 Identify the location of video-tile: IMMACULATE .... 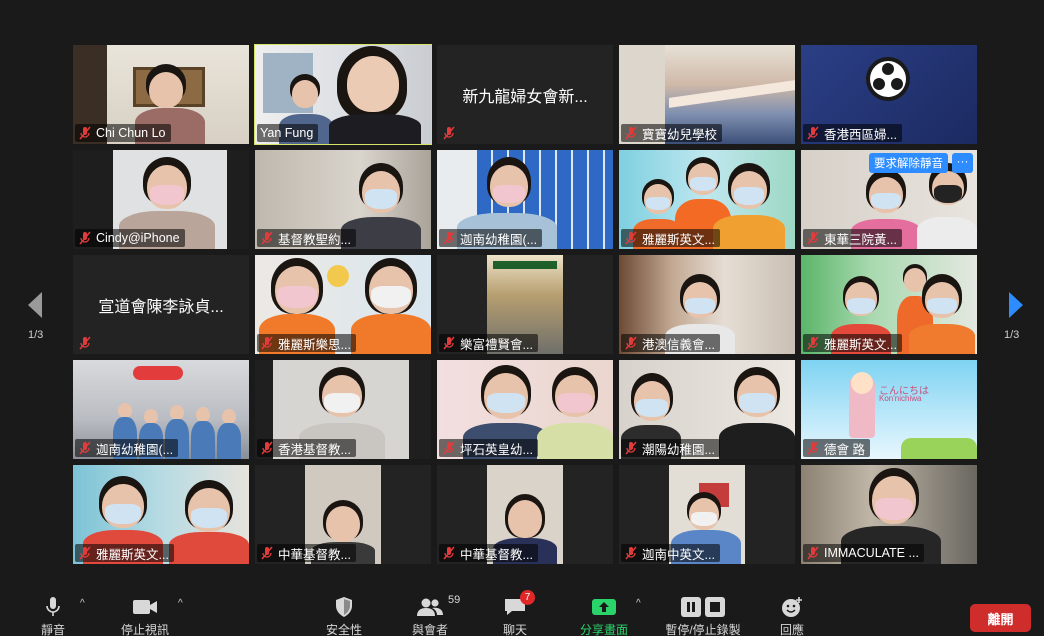
(889, 514).